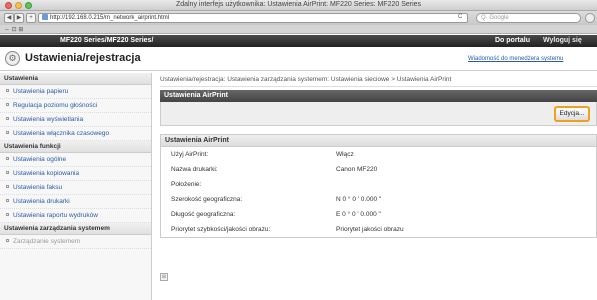  Describe the element at coordinates (75, 160) in the screenshot. I see `sidebar-item-general: Ustawienia ogólne` at that location.